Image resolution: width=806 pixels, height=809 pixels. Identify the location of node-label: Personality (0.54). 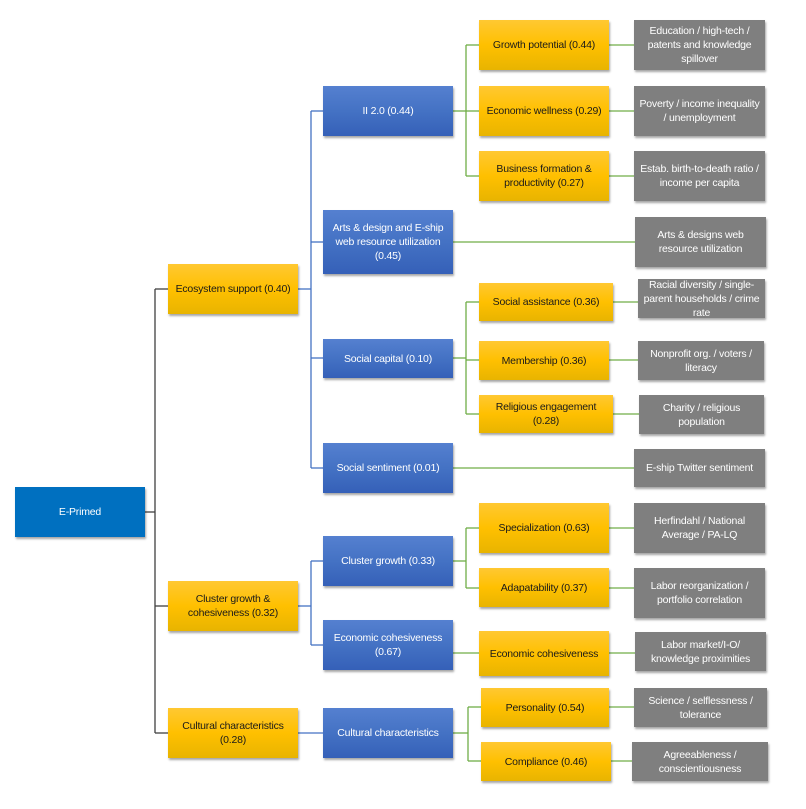
(545, 707).